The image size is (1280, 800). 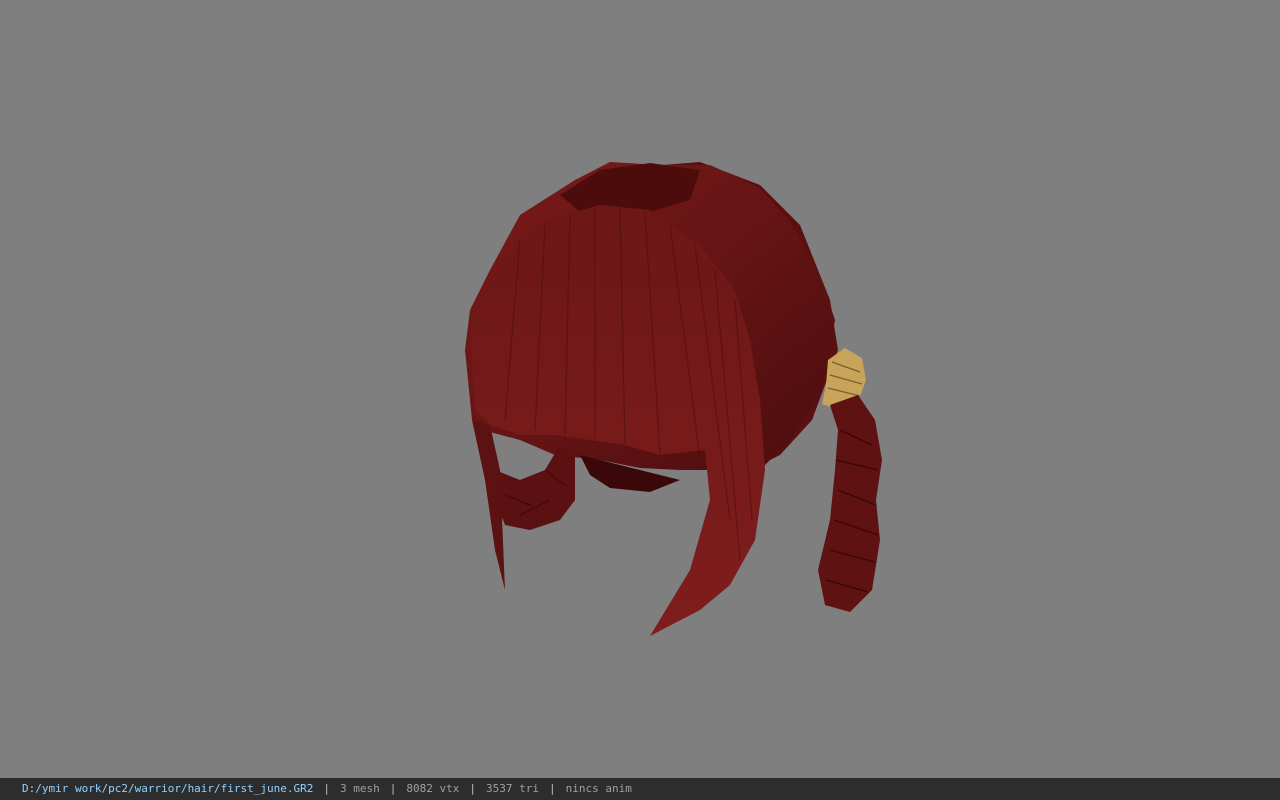 I want to click on hair-left-braid, so click(x=535, y=487).